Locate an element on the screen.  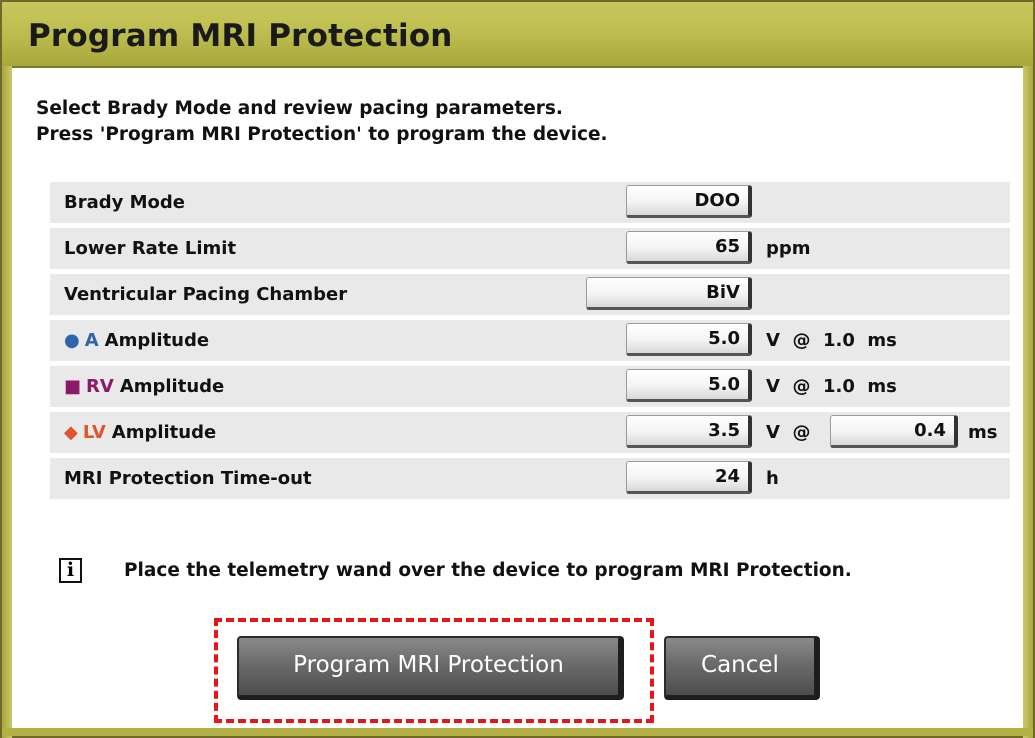
mri-timeout-unit: h is located at coordinates (772, 478).